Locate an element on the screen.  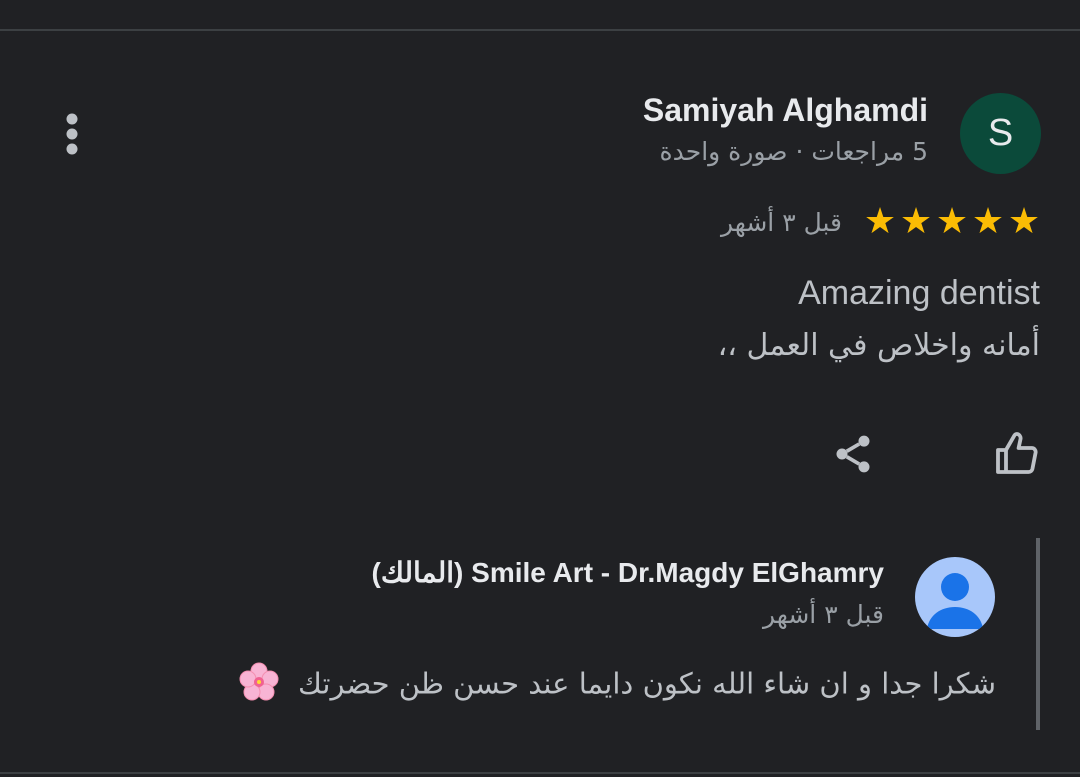
owner-reply-date: قبل ٣ أشهر is located at coordinates (823, 614).